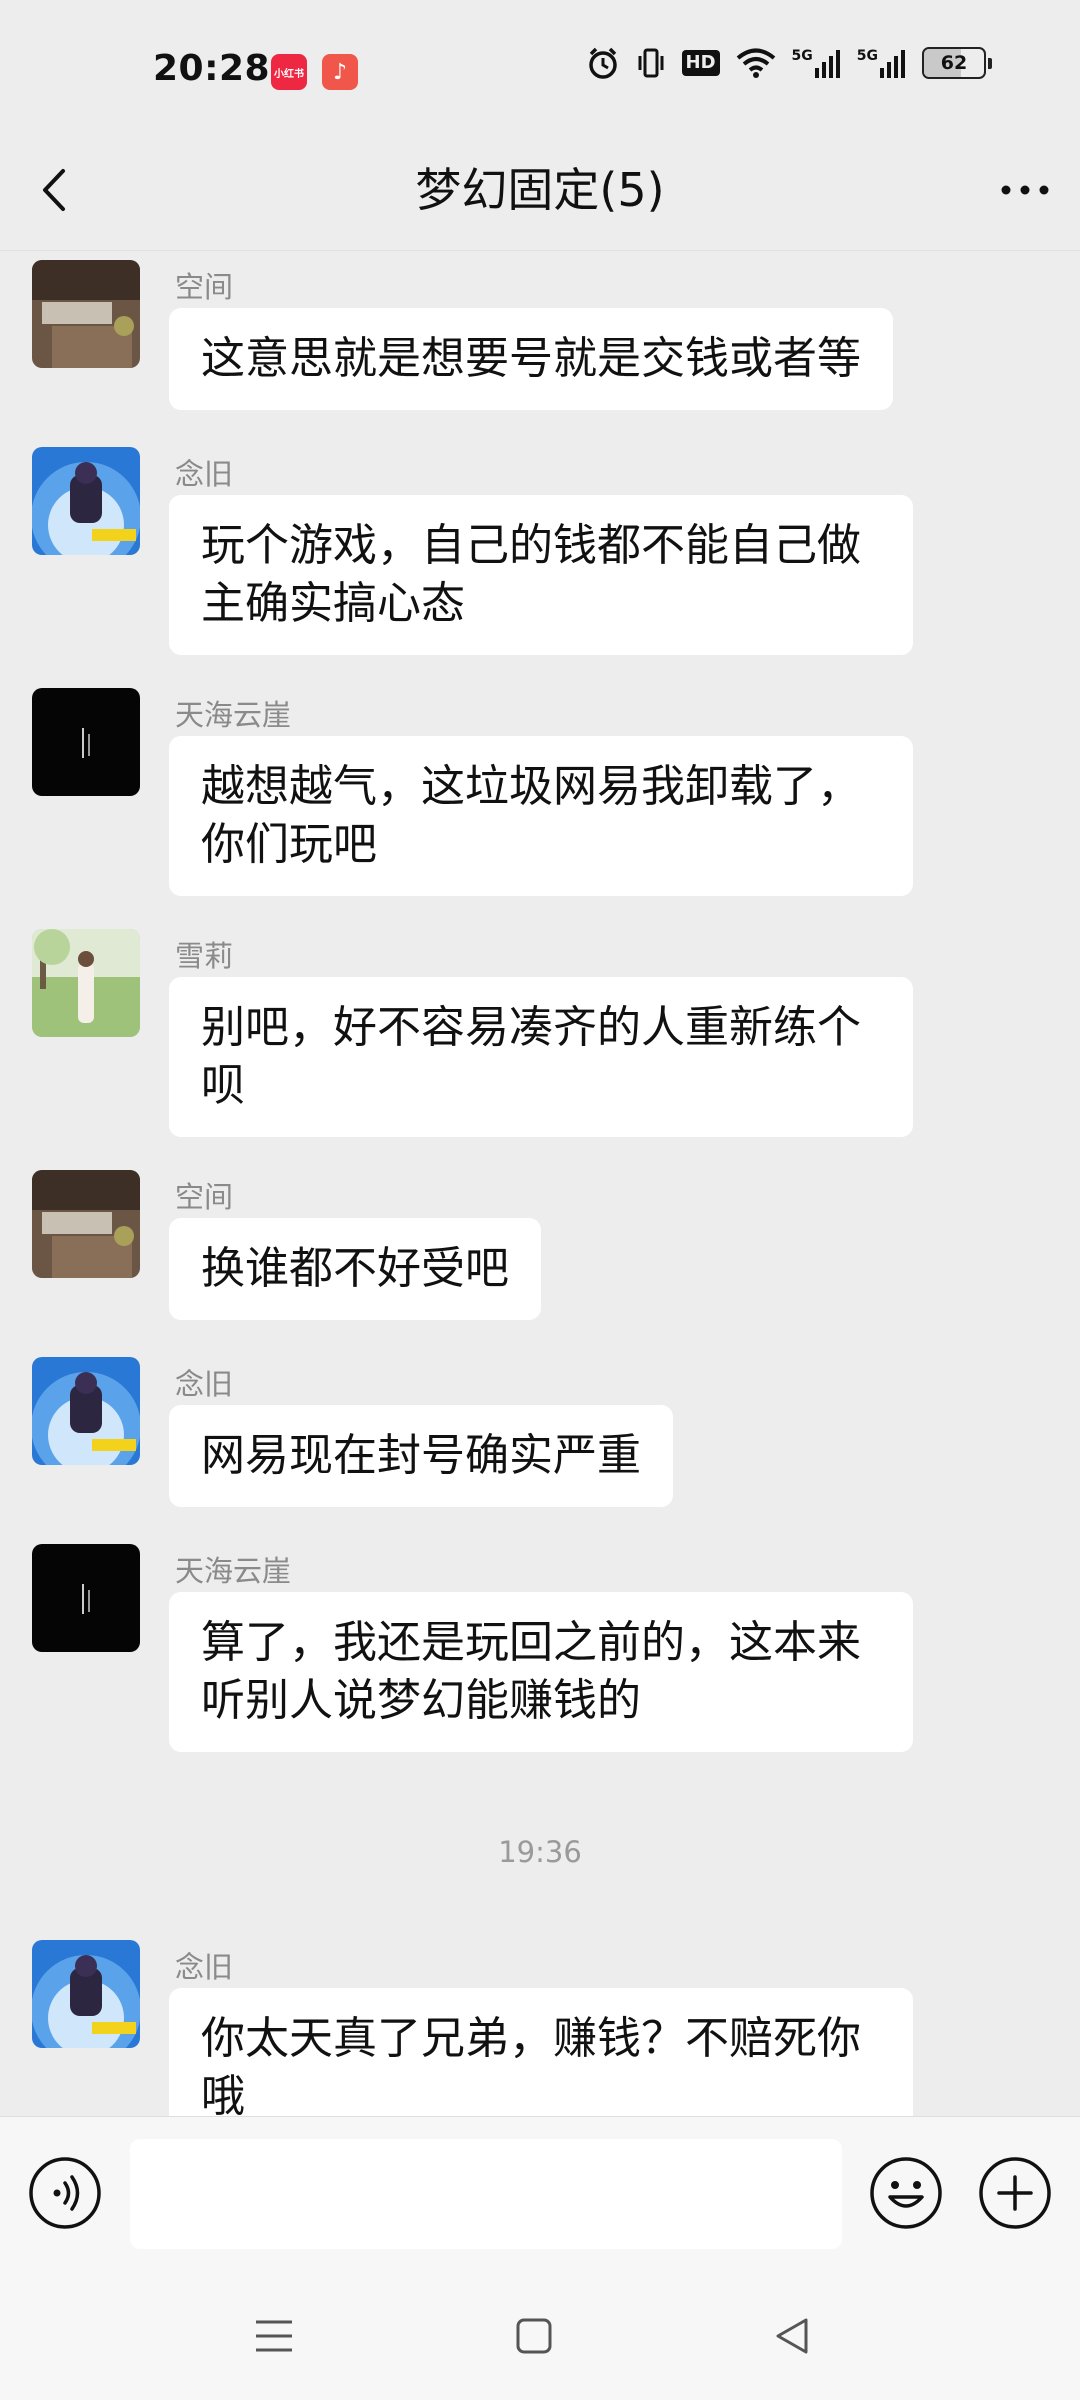  I want to click on vibrate-icon, so click(651, 63).